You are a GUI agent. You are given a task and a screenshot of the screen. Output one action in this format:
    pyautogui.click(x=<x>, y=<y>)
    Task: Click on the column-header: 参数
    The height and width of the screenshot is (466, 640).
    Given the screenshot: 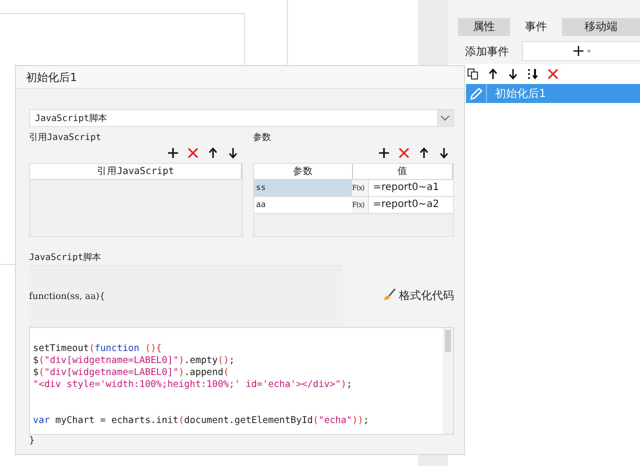 What is the action you would take?
    pyautogui.click(x=303, y=171)
    